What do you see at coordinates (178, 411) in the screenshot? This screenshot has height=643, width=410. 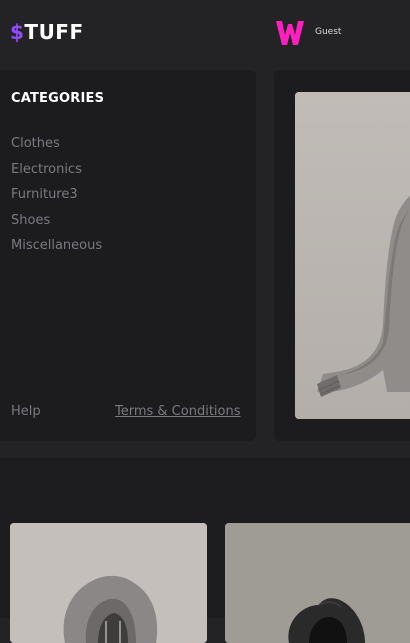 I see `terms-link: Terms & Conditions` at bounding box center [178, 411].